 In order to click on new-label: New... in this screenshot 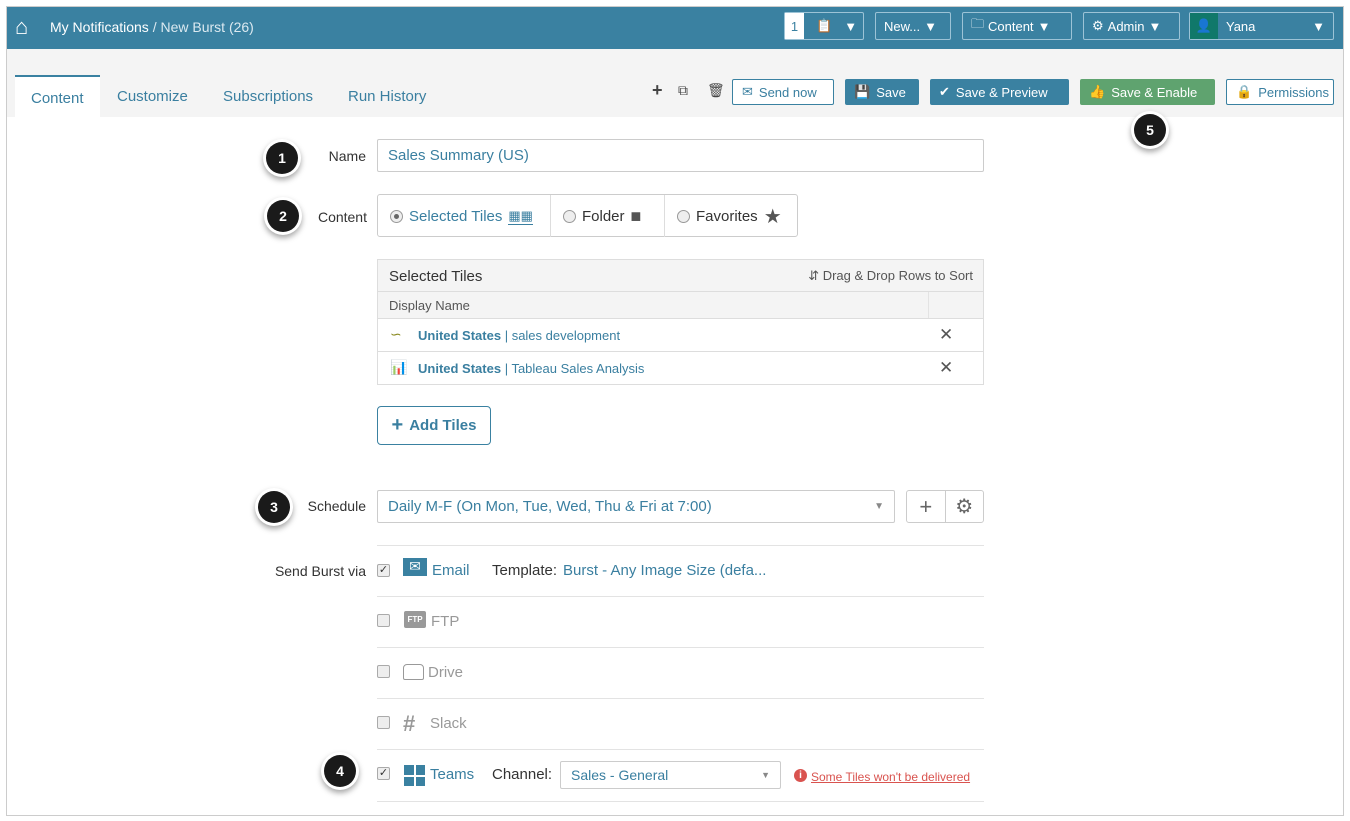, I will do `click(902, 26)`.